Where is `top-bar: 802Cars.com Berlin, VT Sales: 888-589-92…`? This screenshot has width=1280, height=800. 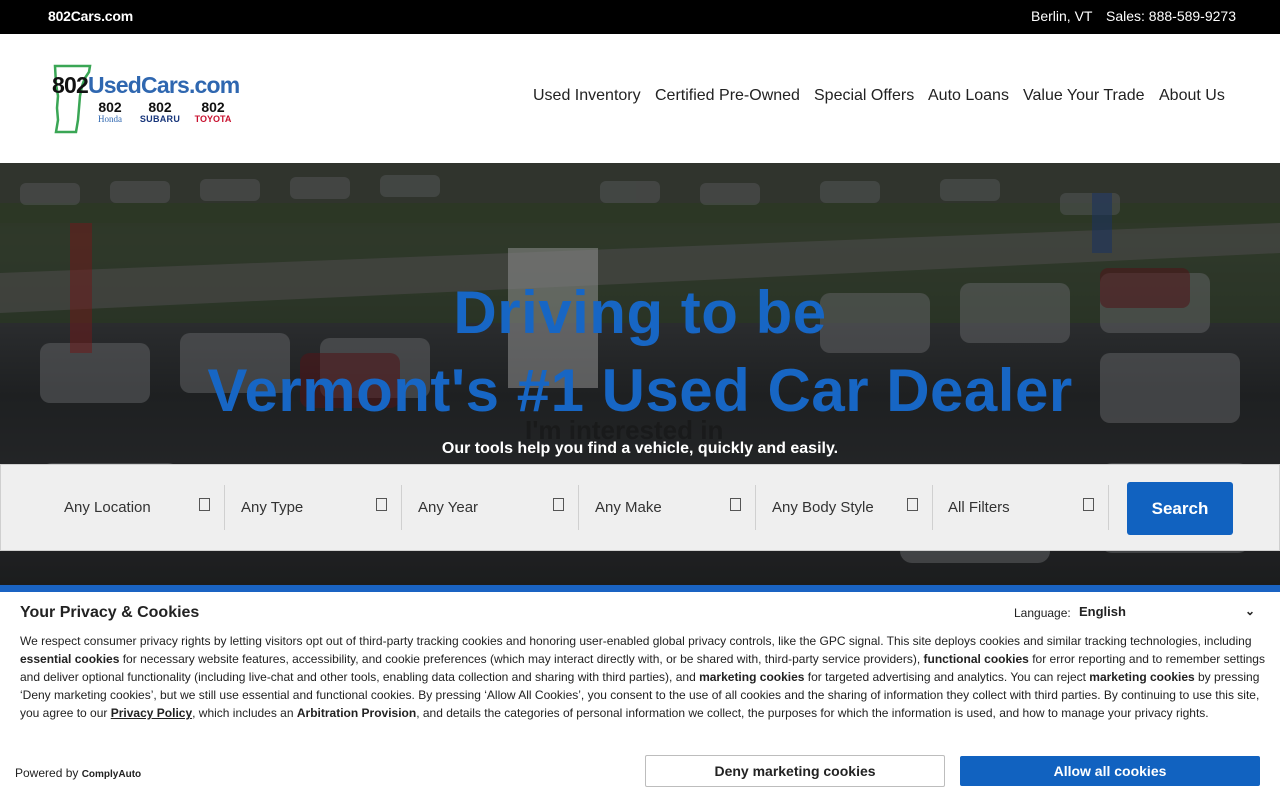
top-bar: 802Cars.com Berlin, VT Sales: 888-589-92… is located at coordinates (640, 17).